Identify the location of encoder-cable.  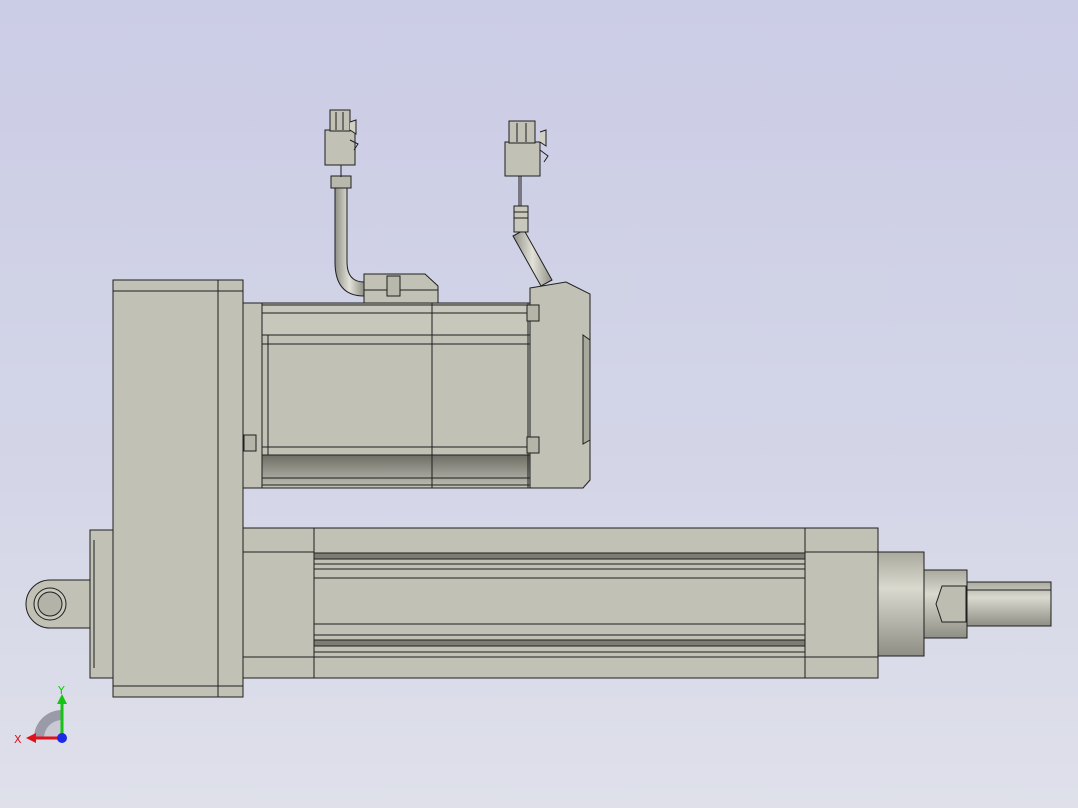
(528, 203).